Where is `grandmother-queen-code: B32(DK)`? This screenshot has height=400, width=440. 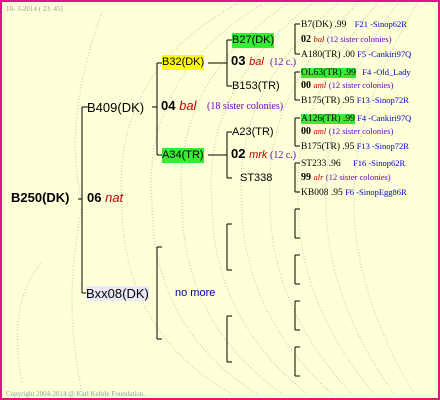 grandmother-queen-code: B32(DK) is located at coordinates (183, 62).